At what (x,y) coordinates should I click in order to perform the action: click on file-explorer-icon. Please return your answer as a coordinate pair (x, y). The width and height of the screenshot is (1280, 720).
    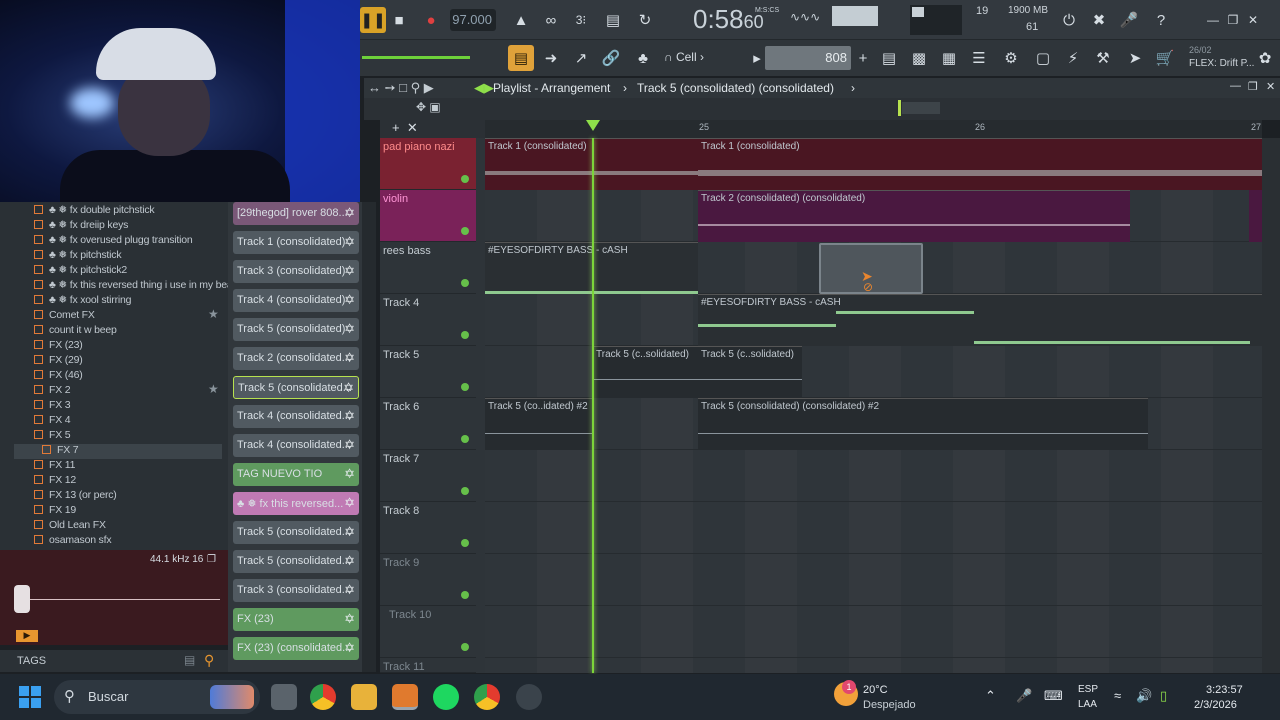
    Looking at the image, I should click on (364, 697).